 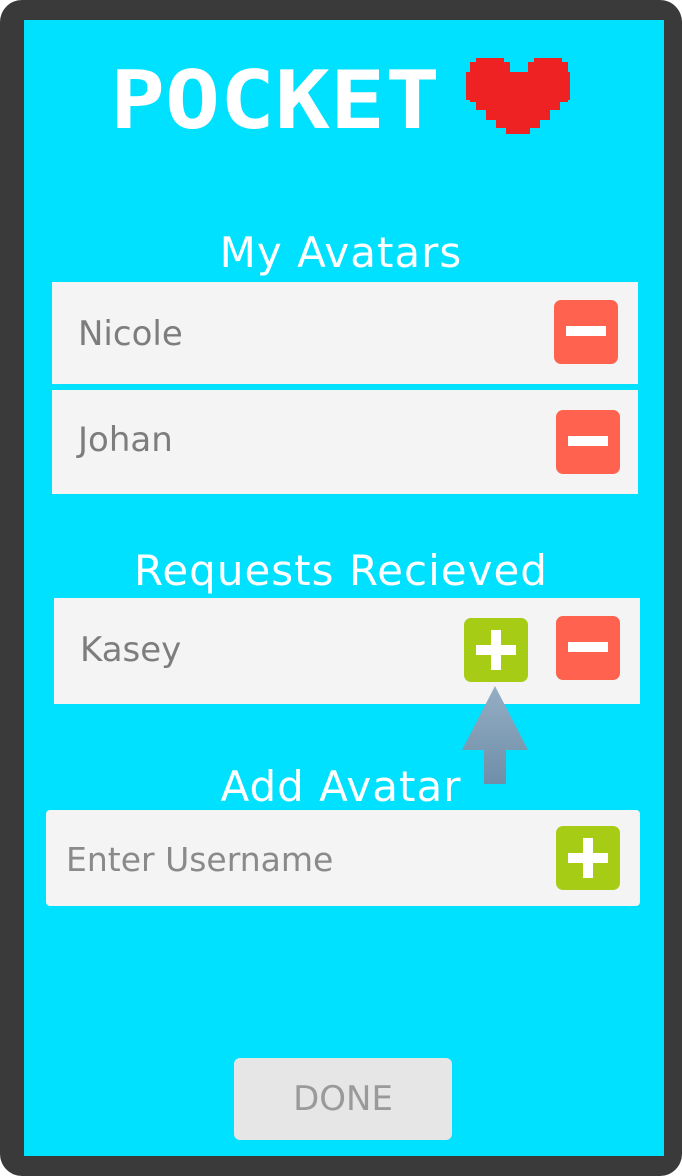 I want to click on decline-request-button, so click(x=588, y=648).